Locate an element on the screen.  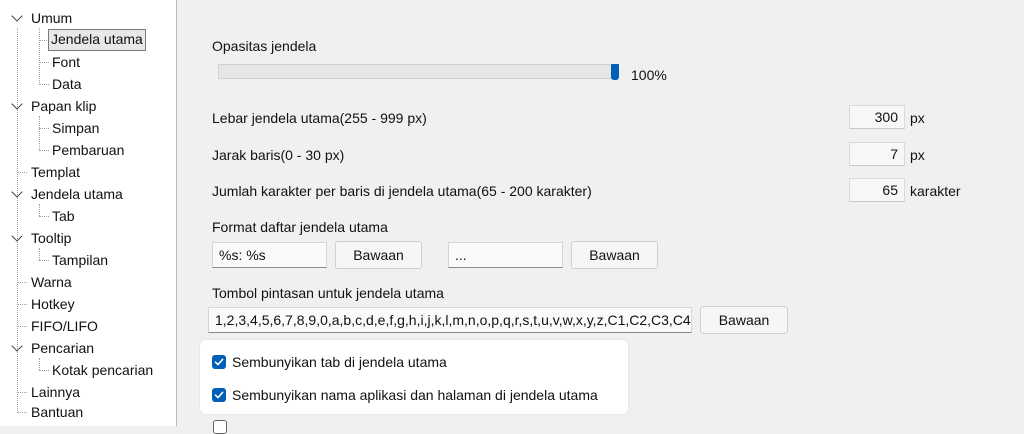
width-unit: px is located at coordinates (917, 118).